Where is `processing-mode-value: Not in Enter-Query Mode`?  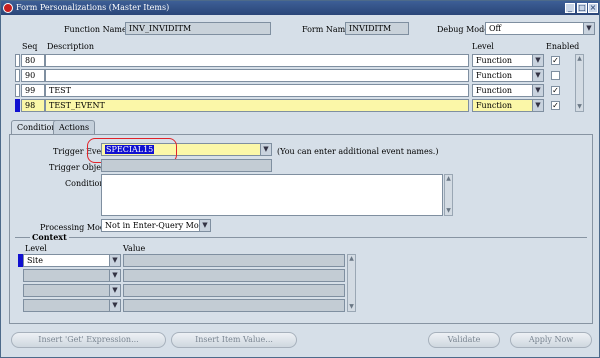 processing-mode-value: Not in Enter-Query Mode is located at coordinates (157, 225).